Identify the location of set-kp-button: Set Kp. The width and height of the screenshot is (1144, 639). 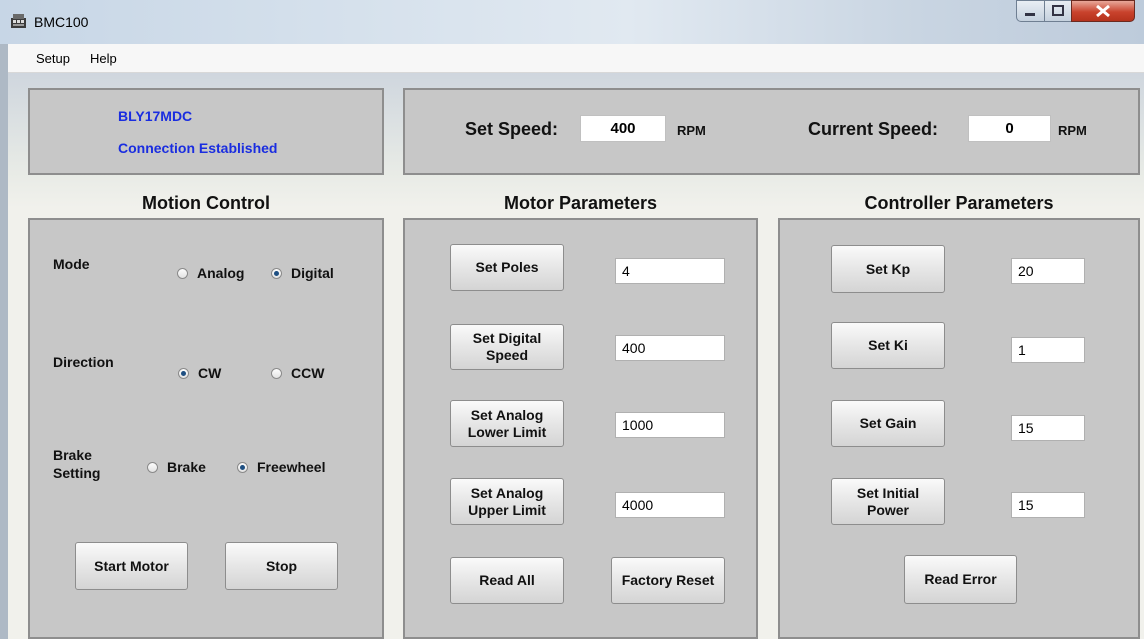
(888, 269).